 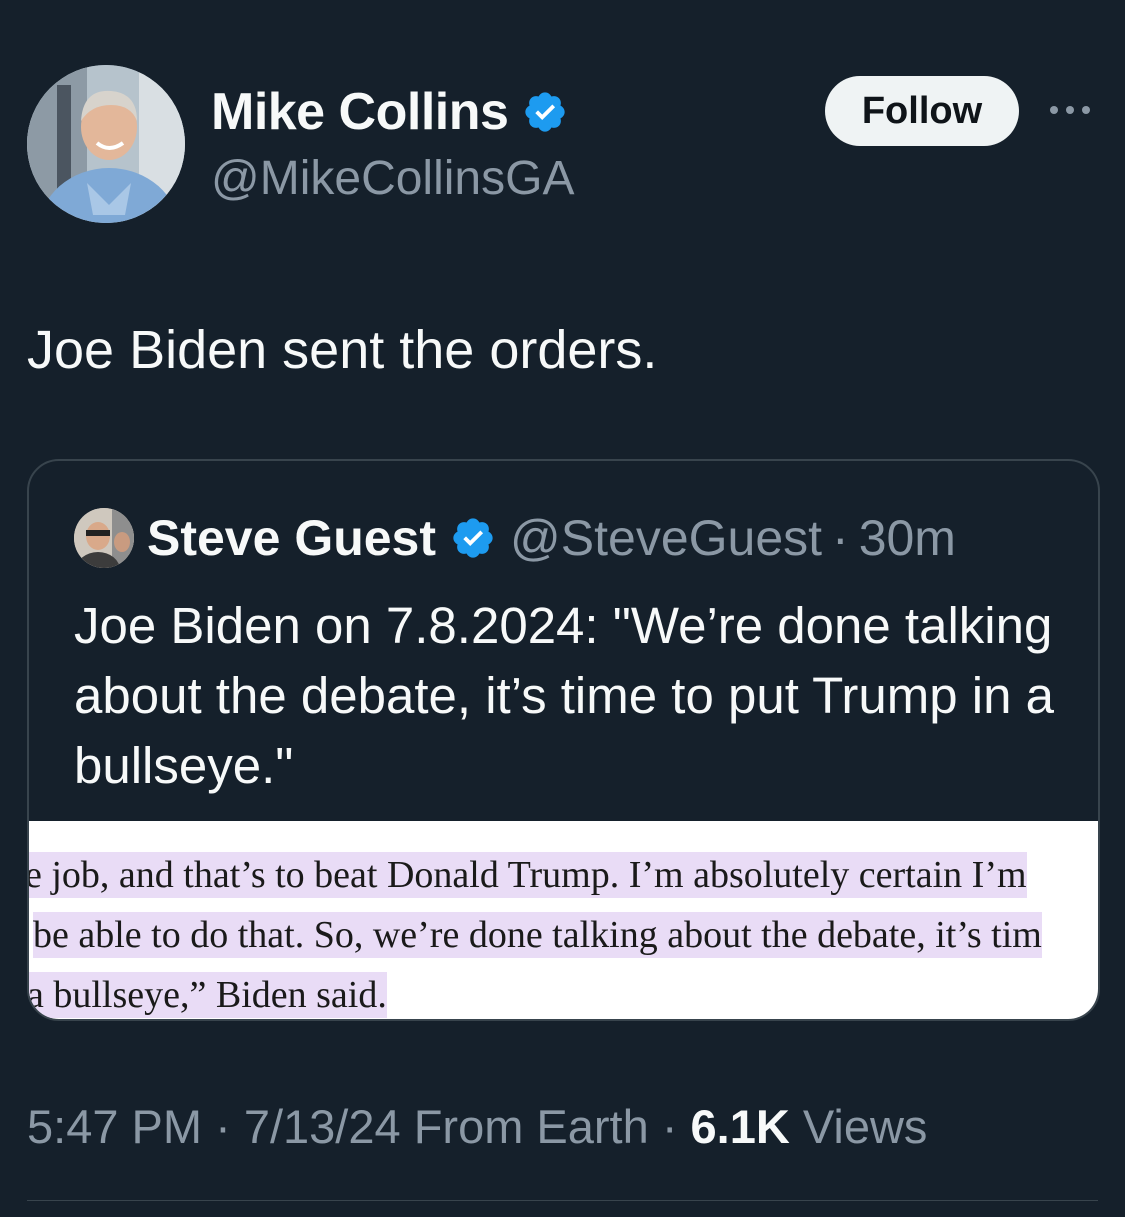 I want to click on tweet-source: From Earth, so click(x=531, y=1126).